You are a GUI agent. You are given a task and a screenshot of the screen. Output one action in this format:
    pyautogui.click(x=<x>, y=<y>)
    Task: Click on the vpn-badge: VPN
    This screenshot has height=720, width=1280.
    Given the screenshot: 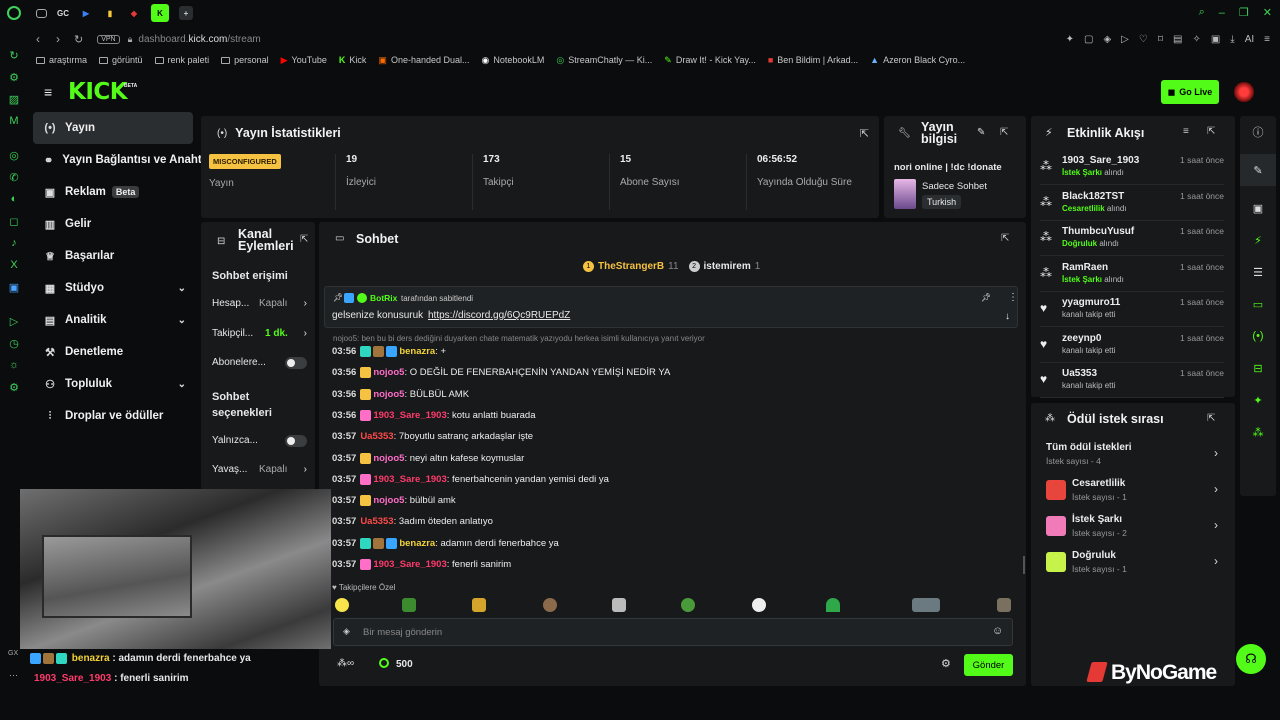 What is the action you would take?
    pyautogui.click(x=108, y=39)
    